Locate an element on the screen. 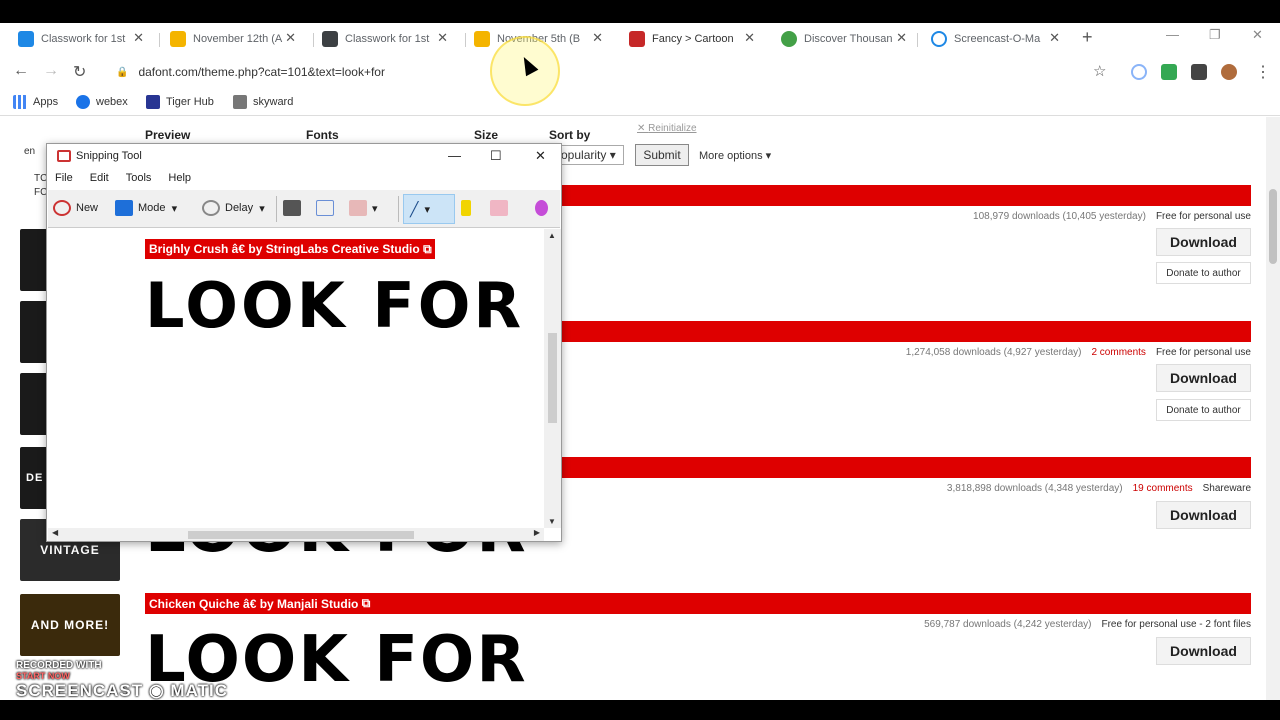 This screenshot has height=720, width=1280. snipping-toolbar: New Mode ▾ Delay ▾ ▾ ╱ ▾ is located at coordinates (304, 209).